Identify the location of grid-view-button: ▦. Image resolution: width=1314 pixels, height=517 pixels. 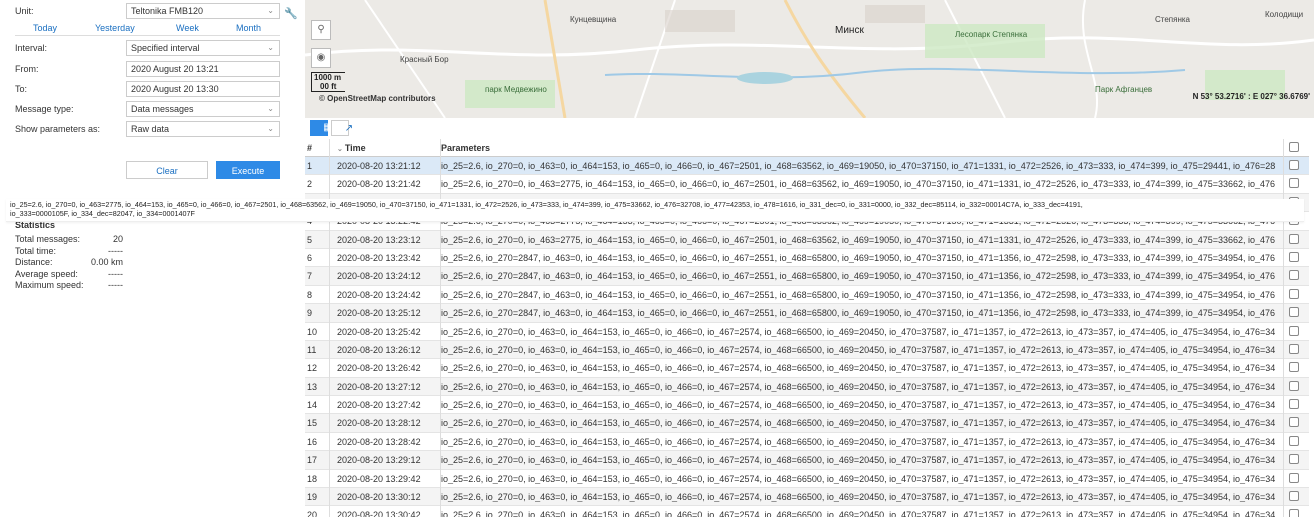
(321, 128).